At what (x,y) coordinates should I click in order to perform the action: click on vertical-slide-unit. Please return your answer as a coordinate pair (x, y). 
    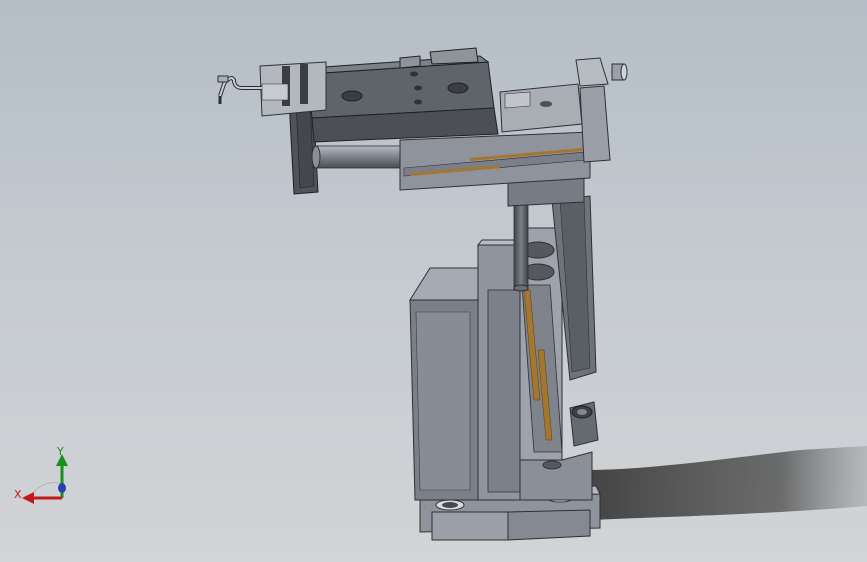
    Looking at the image, I should click on (505, 368).